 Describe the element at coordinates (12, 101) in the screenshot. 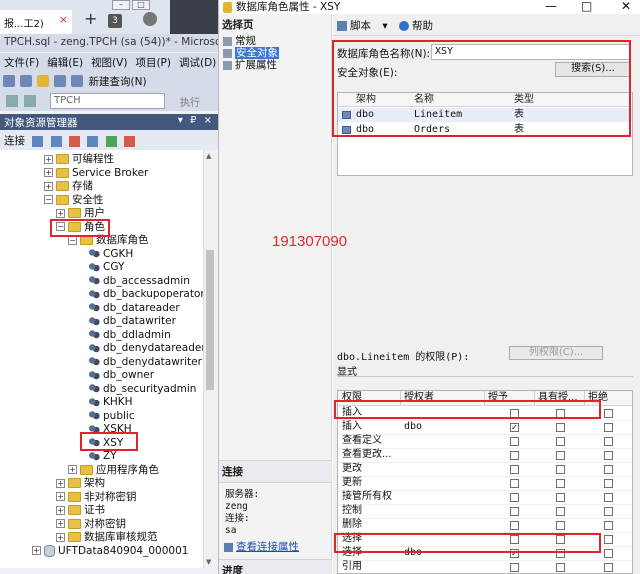

I see `connect-icon` at that location.